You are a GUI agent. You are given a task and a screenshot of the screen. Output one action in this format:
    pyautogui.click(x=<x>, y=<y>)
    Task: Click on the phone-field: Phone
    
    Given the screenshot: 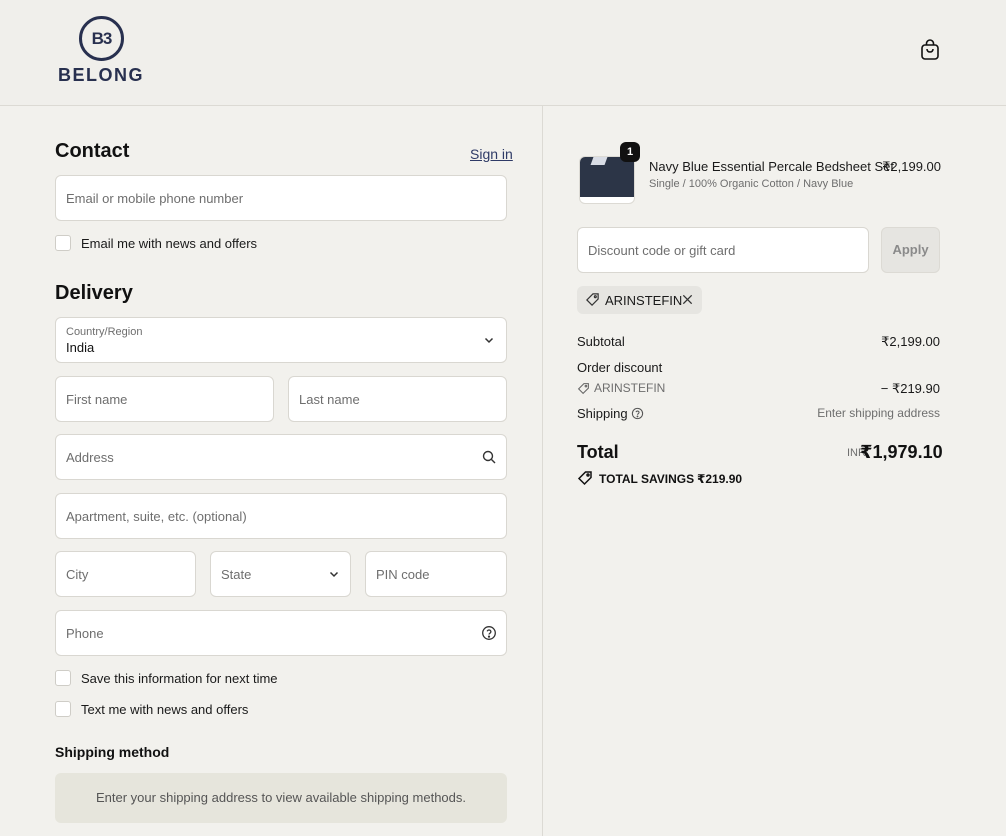 What is the action you would take?
    pyautogui.click(x=281, y=633)
    